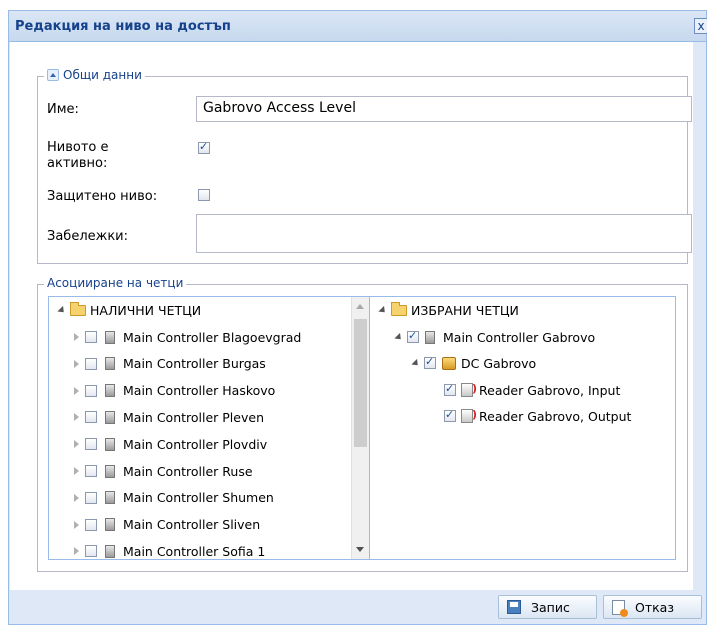 The height and width of the screenshot is (625, 707). I want to click on available-controller-node: Main Controller Sofia 1, so click(170, 549).